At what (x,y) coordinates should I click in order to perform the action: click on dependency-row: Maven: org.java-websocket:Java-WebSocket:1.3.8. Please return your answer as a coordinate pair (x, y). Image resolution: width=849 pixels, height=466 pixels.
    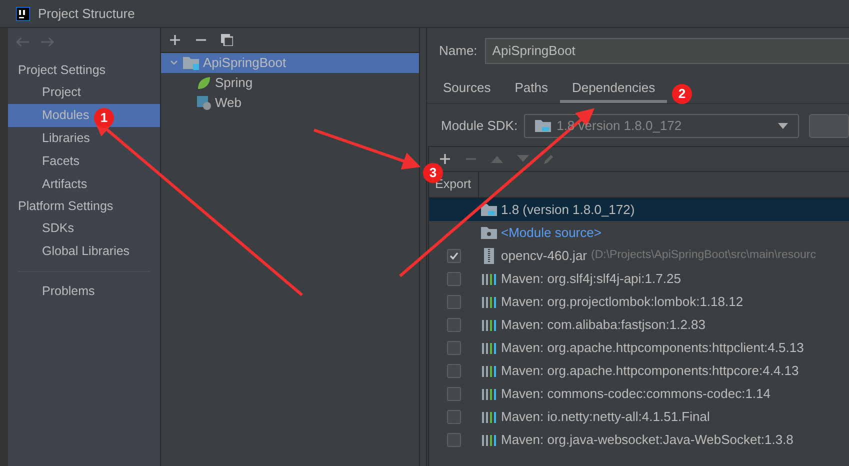
    Looking at the image, I should click on (639, 439).